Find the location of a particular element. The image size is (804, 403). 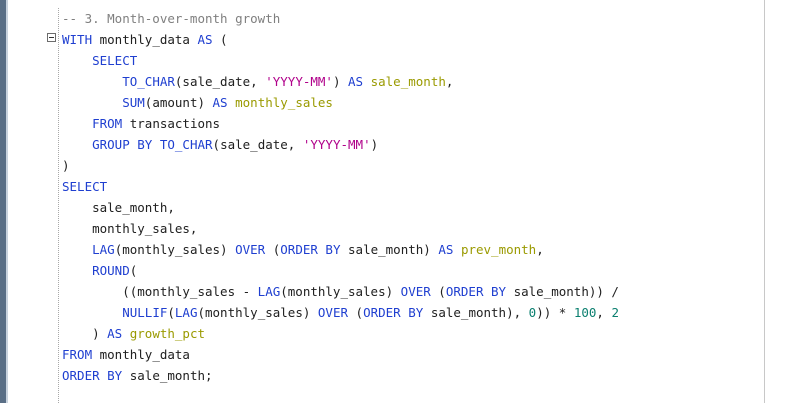

code-token: -- 3. Month-over-month growth is located at coordinates (171, 18).